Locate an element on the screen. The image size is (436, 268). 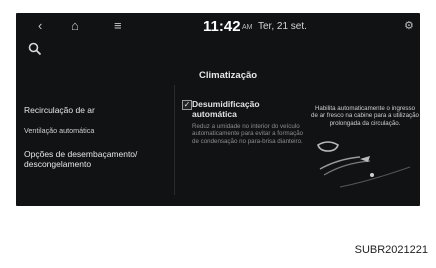
search-icon is located at coordinates (35, 49).